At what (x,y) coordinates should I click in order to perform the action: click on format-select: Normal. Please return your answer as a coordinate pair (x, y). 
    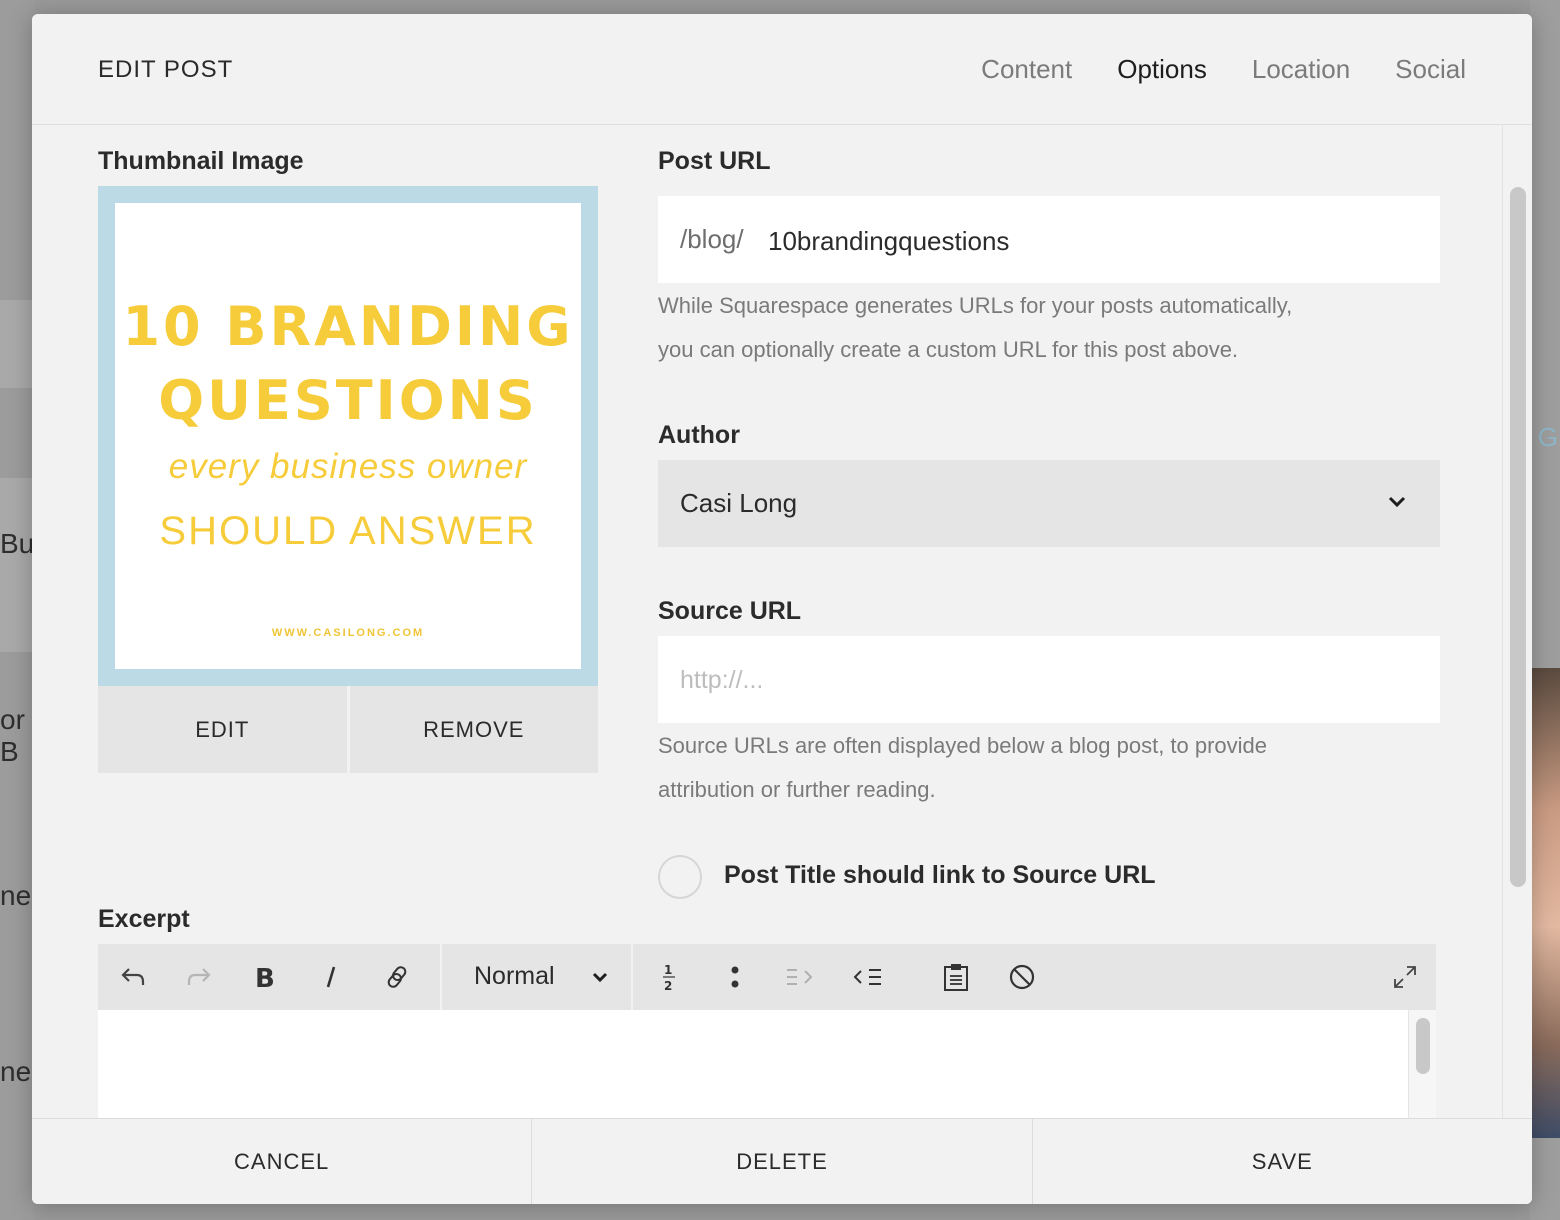
    Looking at the image, I should click on (514, 976).